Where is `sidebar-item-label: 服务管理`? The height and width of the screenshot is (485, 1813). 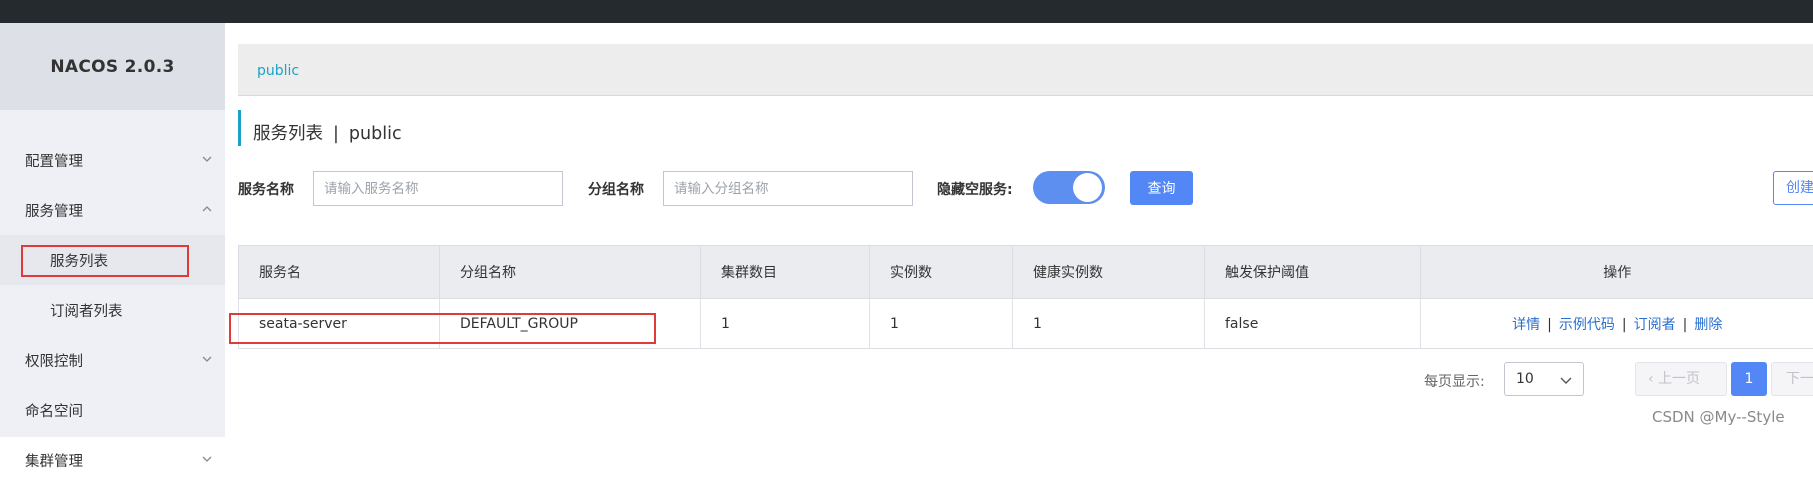 sidebar-item-label: 服务管理 is located at coordinates (54, 210).